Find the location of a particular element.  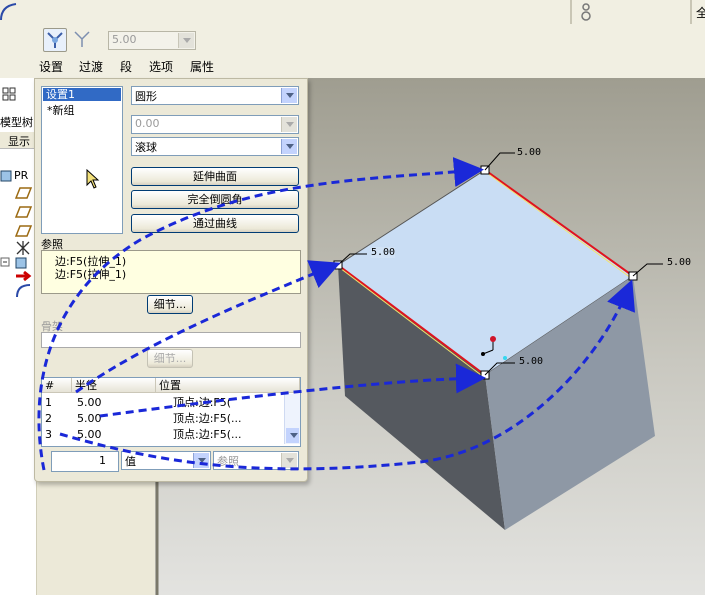

shape-combo: 圆形 is located at coordinates (215, 95).